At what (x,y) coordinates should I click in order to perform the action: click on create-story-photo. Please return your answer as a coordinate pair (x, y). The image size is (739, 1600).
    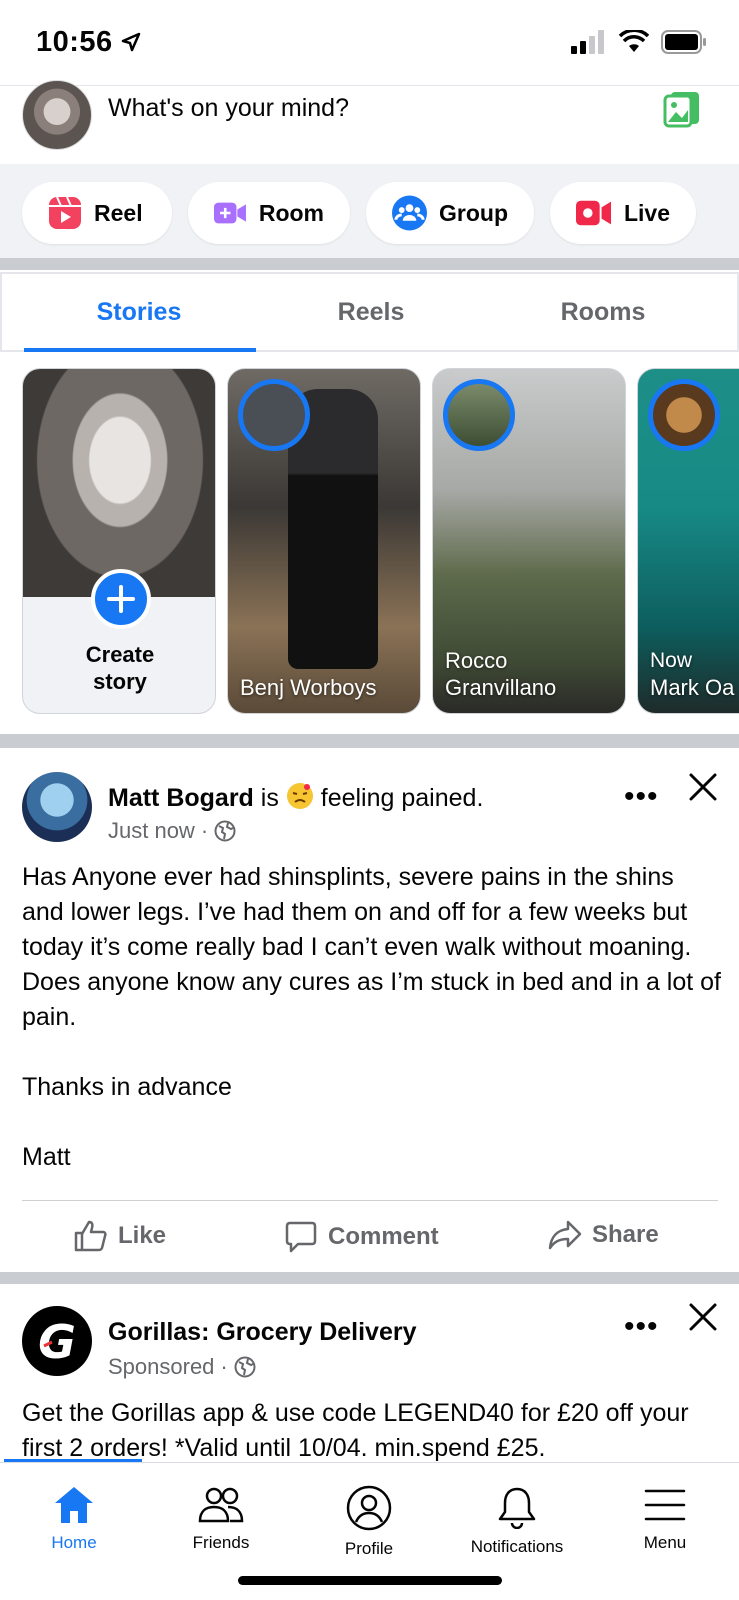
    Looking at the image, I should click on (119, 483).